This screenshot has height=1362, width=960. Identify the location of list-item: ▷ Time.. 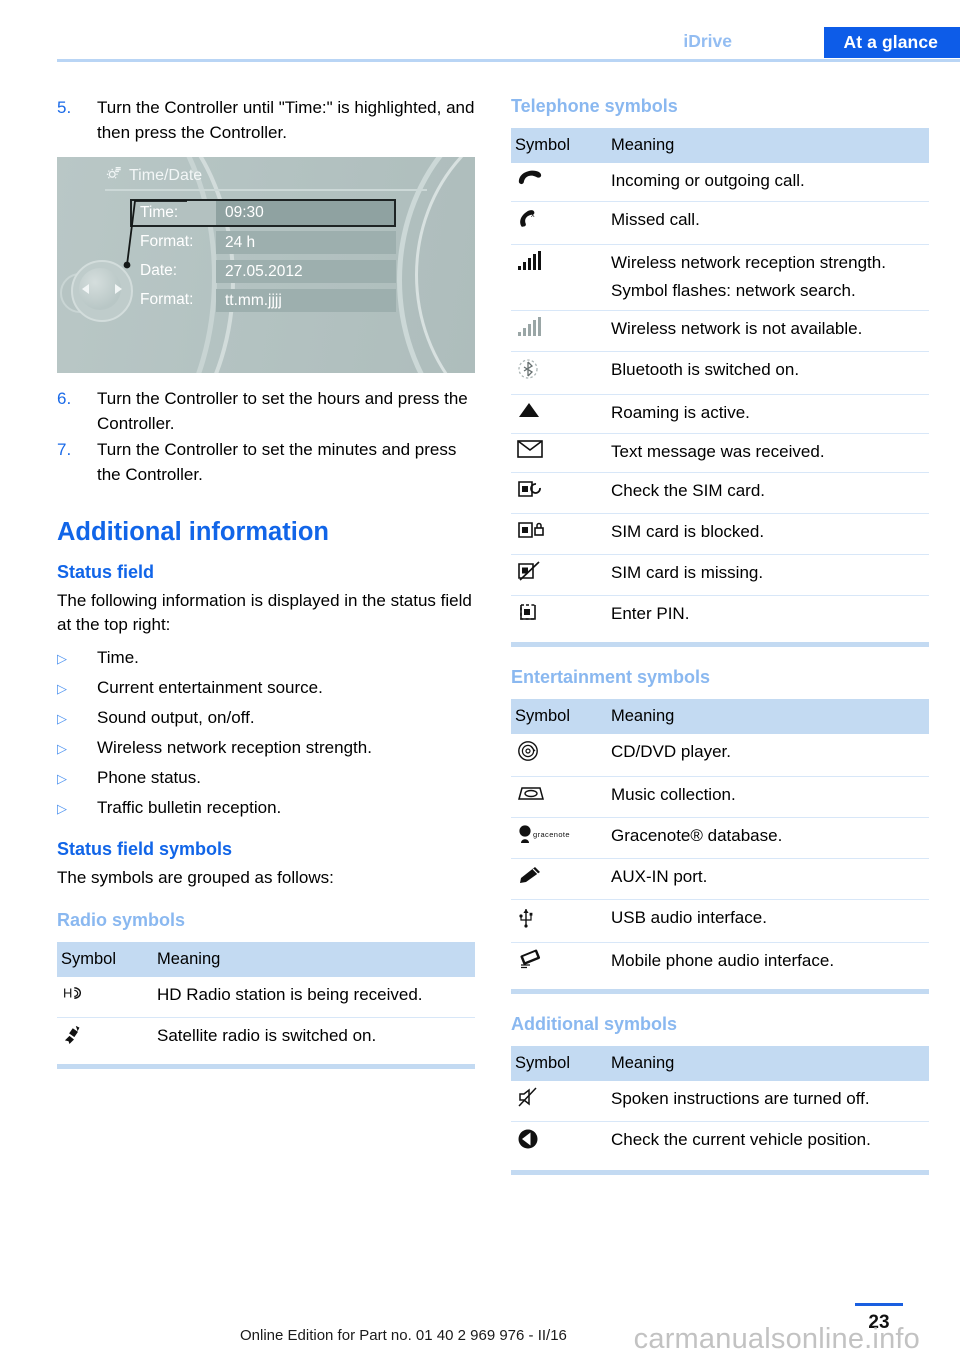
(266, 658).